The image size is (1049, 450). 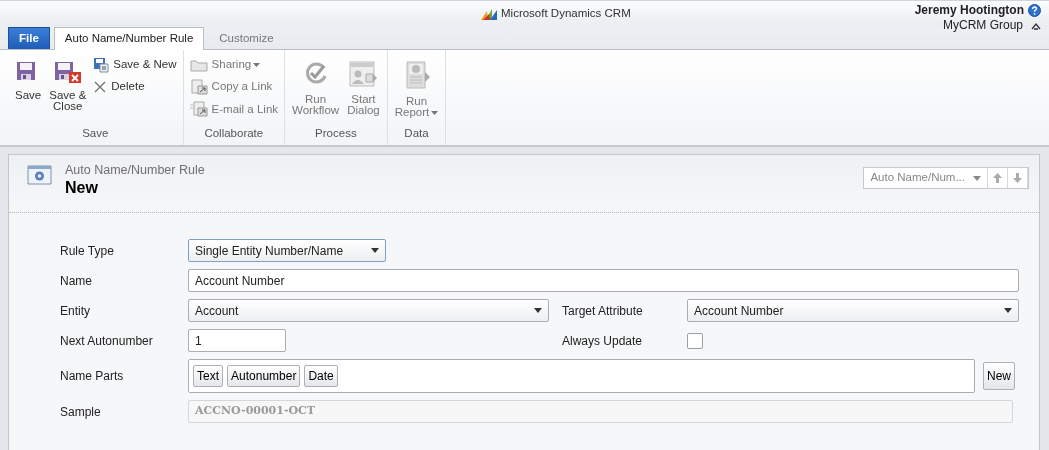 I want to click on field-label: Rule Type, so click(x=87, y=251).